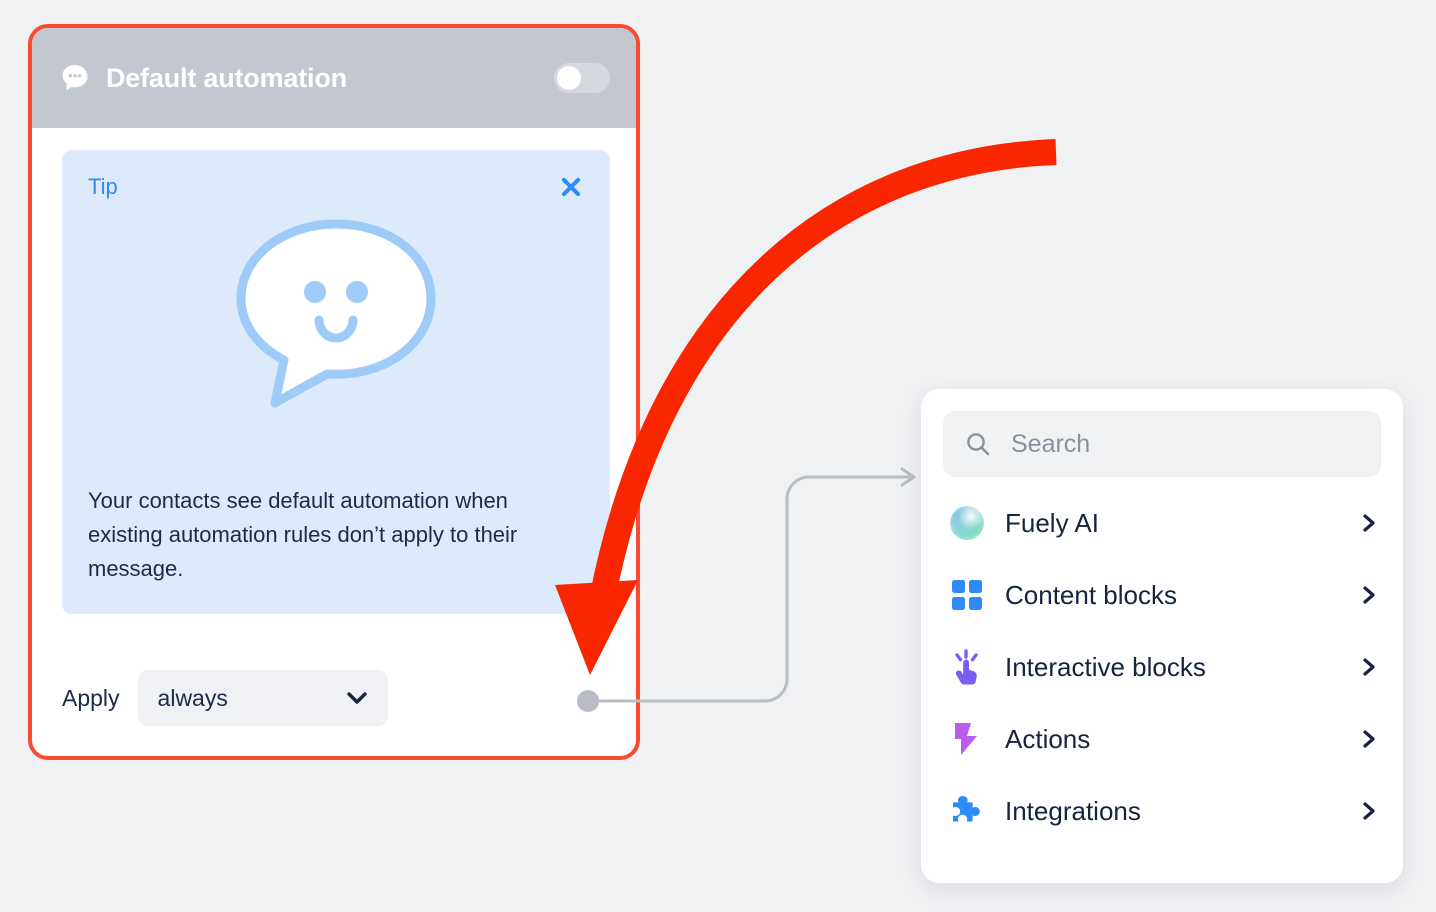 The image size is (1436, 912). Describe the element at coordinates (1091, 594) in the screenshot. I see `block-category-label: Content blocks` at that location.